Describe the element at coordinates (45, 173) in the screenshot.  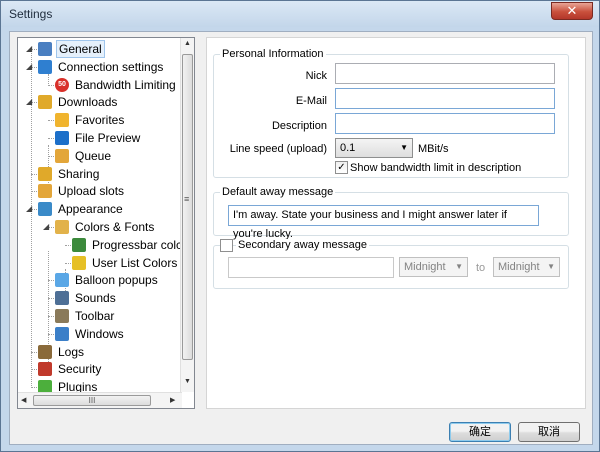
I see `sharing-icon` at that location.